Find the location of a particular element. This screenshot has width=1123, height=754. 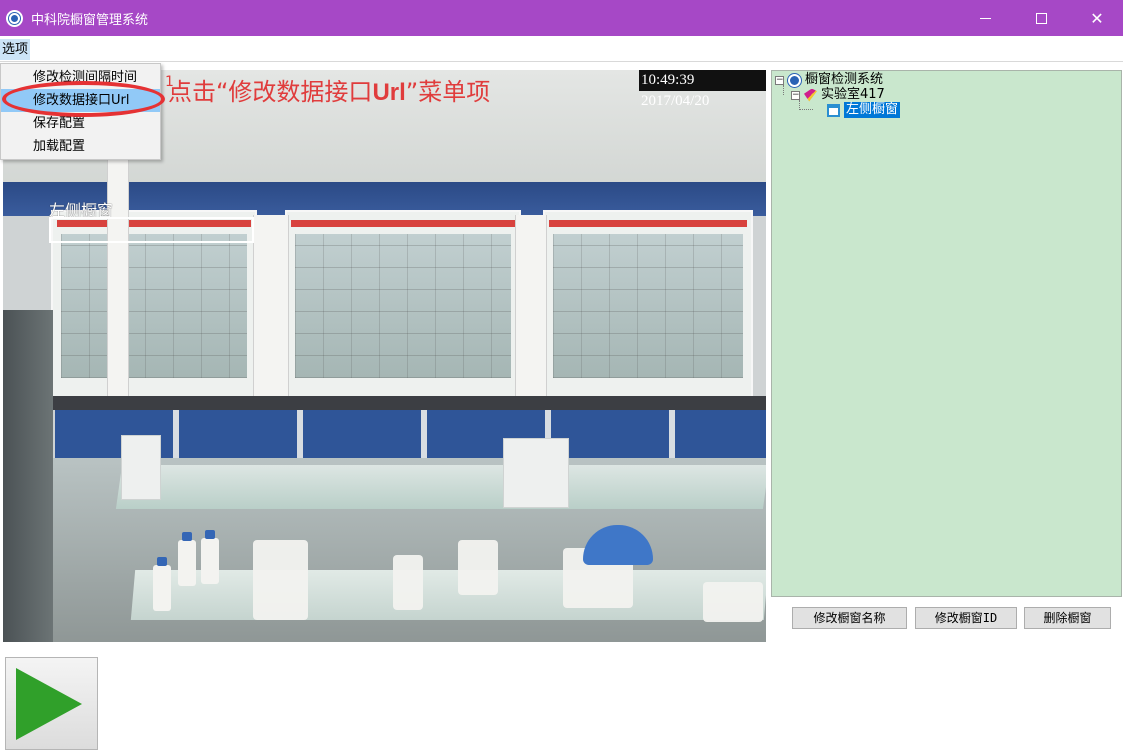

maximize-button is located at coordinates (1041, 18).